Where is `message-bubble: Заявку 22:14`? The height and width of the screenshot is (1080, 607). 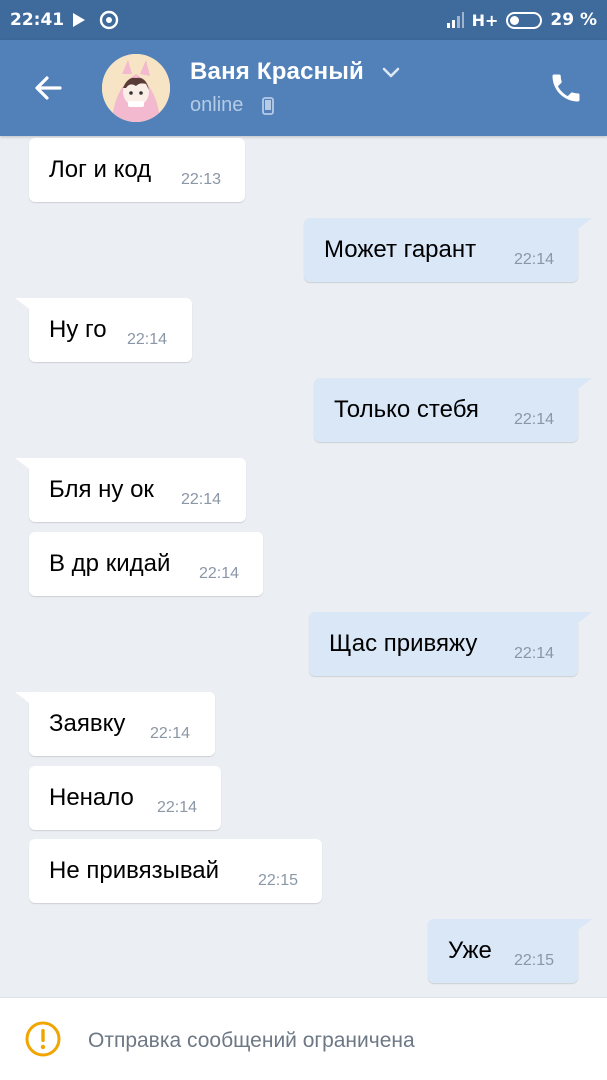
message-bubble: Заявку 22:14 is located at coordinates (115, 724).